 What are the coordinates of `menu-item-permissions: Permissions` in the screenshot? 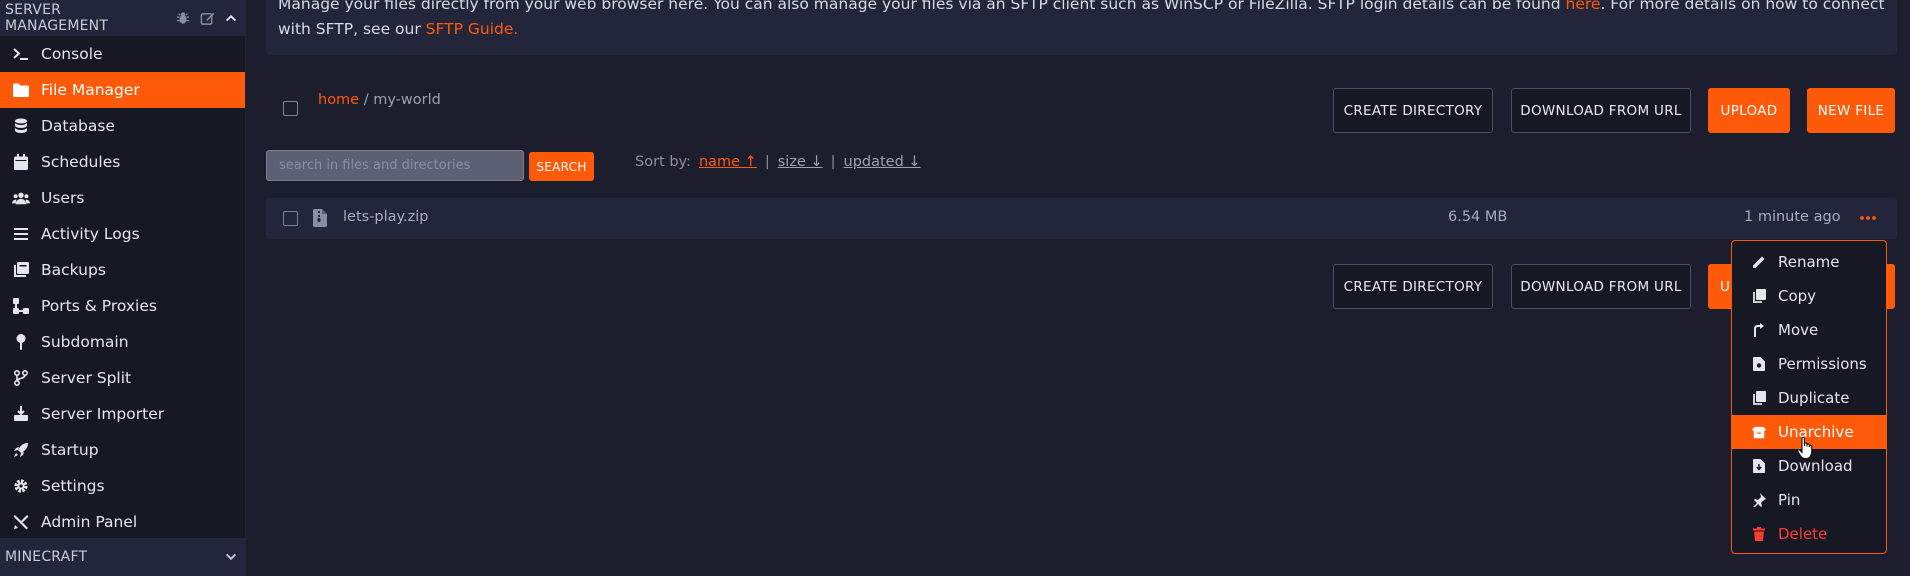 It's located at (1809, 364).